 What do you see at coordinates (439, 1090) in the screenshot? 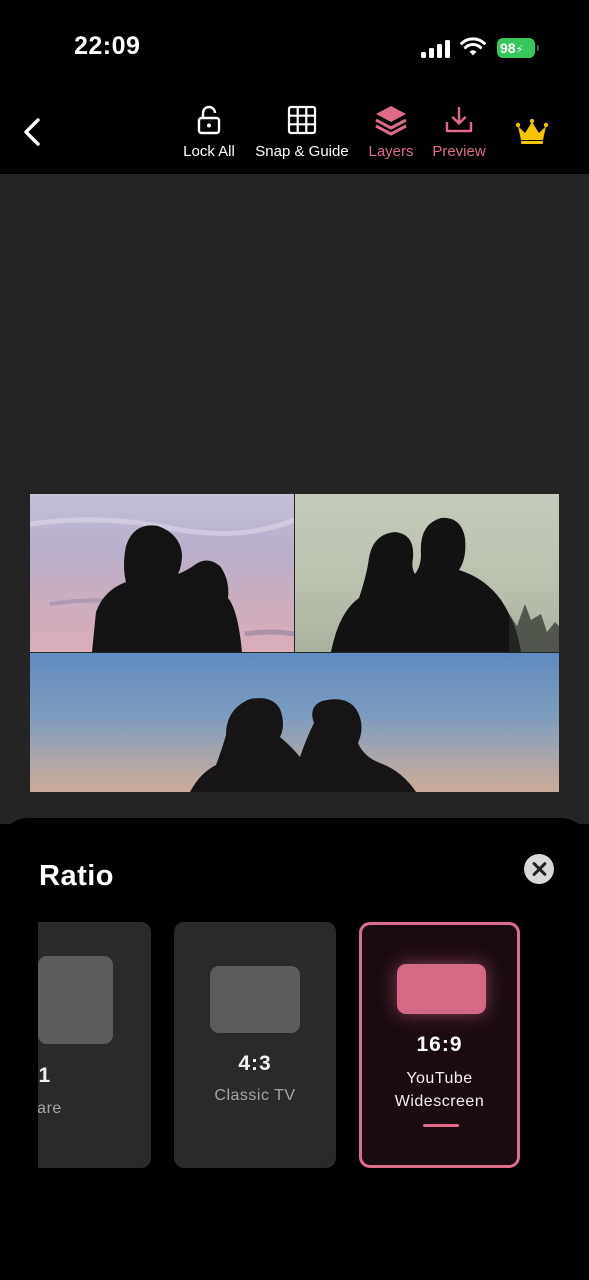
I see `ratio-name: YouTube Widescreen` at bounding box center [439, 1090].